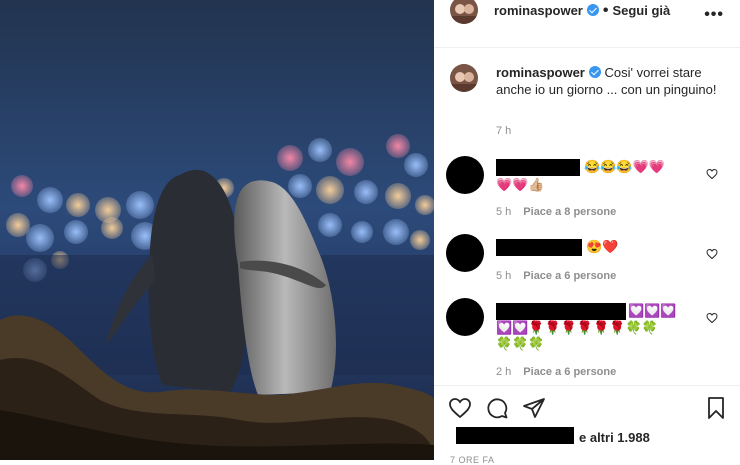  What do you see at coordinates (503, 131) in the screenshot?
I see `caption-time: 7 h` at bounding box center [503, 131].